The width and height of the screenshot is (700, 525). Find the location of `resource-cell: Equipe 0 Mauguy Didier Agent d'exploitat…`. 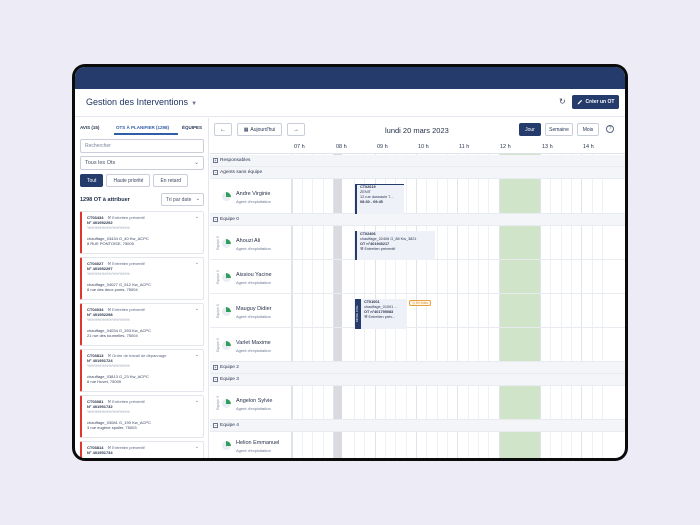

resource-cell: Equipe 0 Mauguy Didier Agent d'exploitat… is located at coordinates (251, 311).